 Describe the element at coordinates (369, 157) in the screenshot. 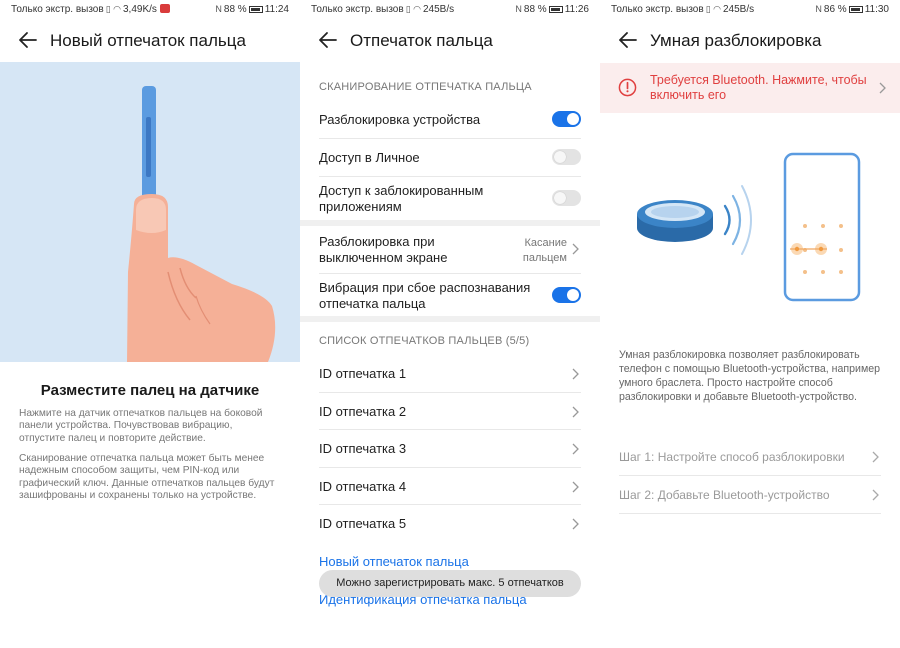

I see `setting-label: Доступ в Личное` at that location.